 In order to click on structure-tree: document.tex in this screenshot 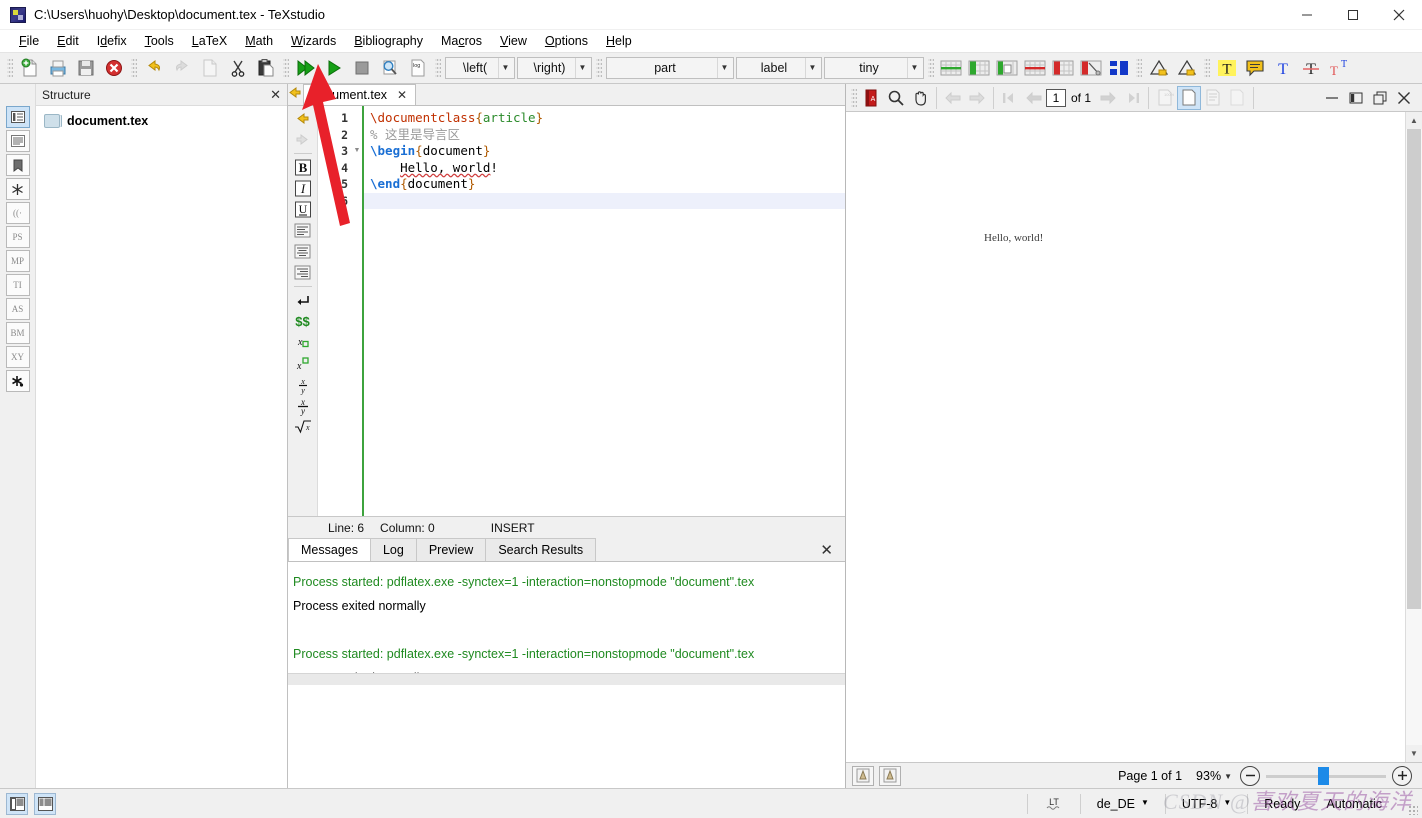, I will do `click(161, 447)`.